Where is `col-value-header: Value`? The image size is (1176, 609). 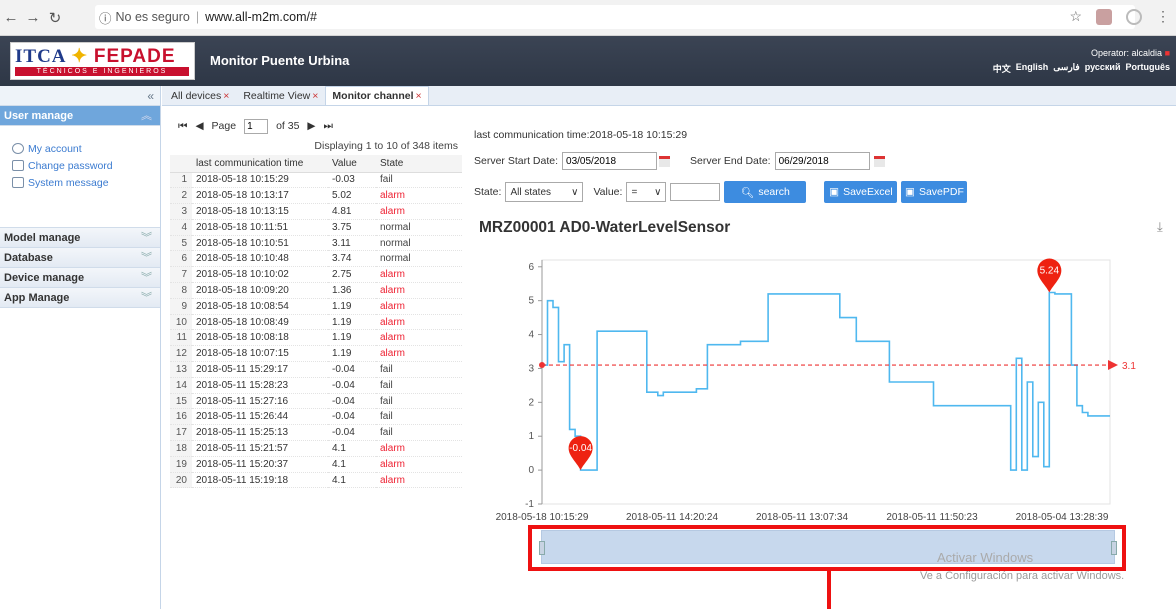 col-value-header: Value is located at coordinates (352, 164).